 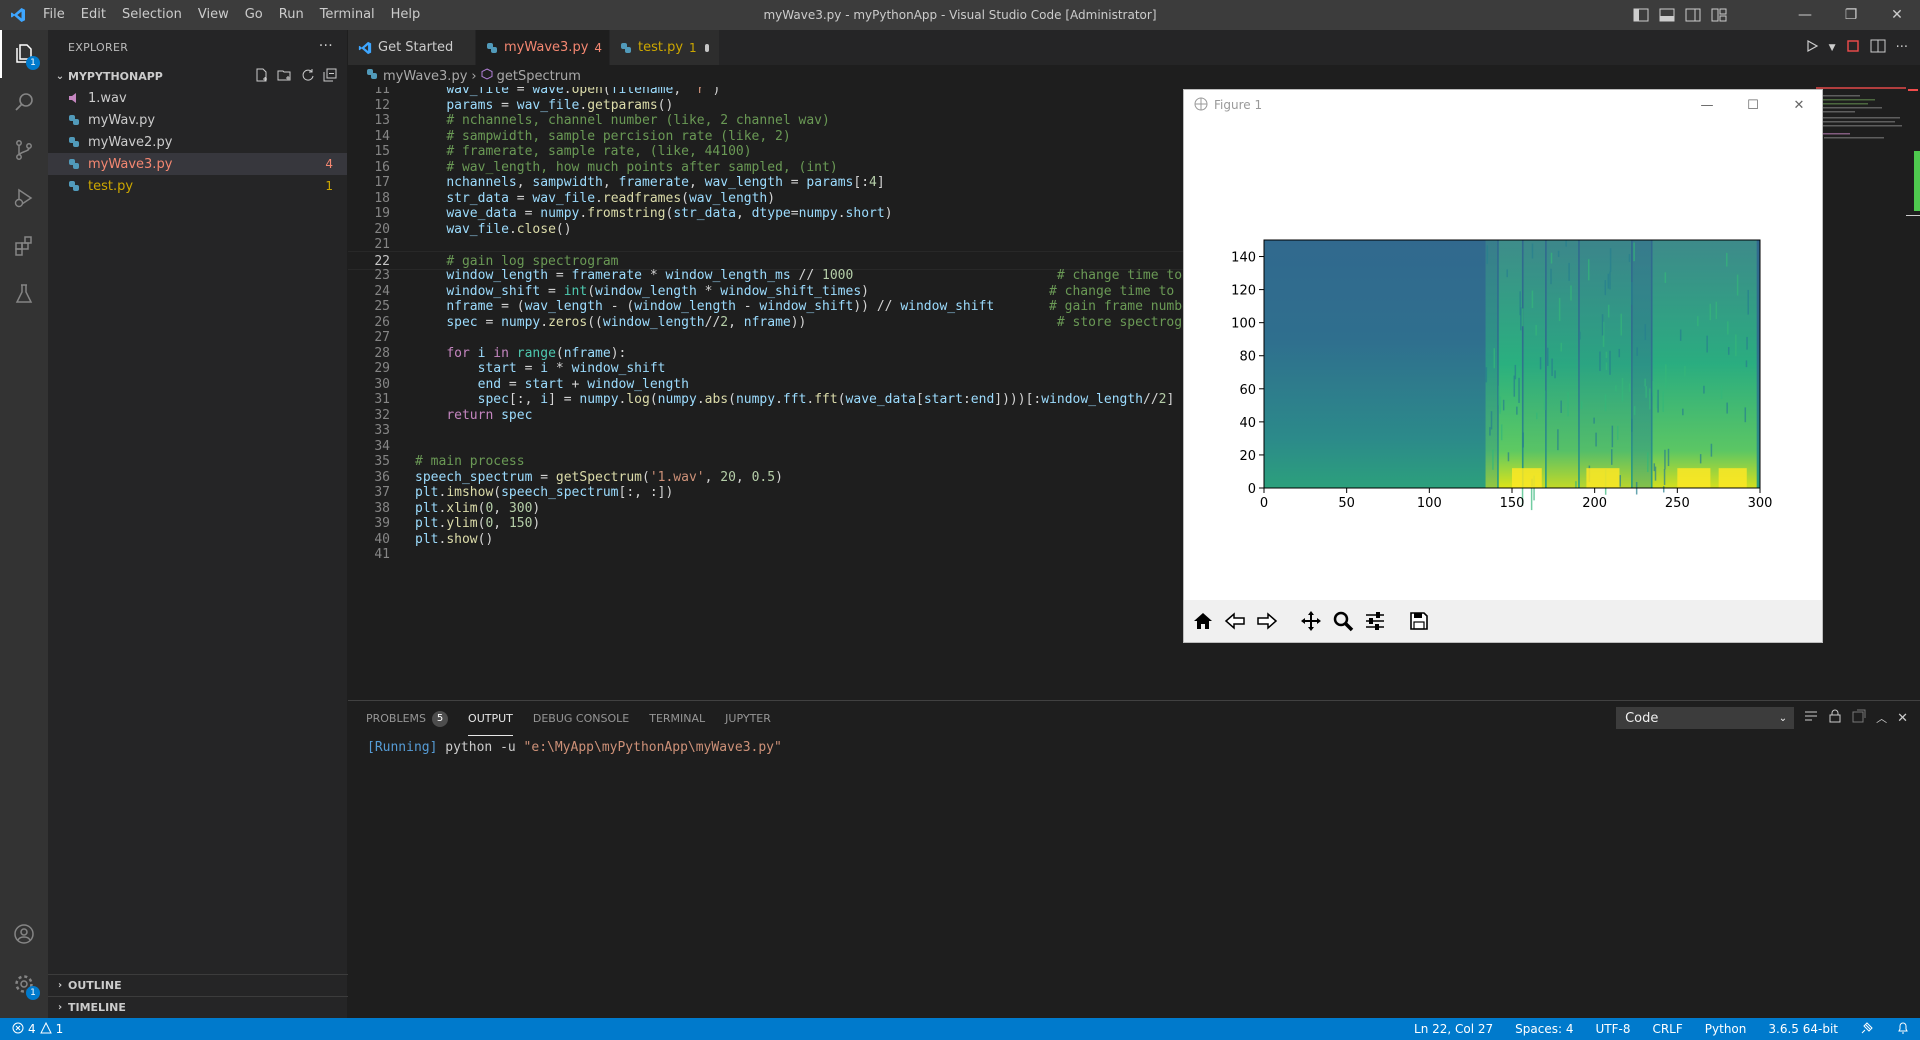 What do you see at coordinates (1719, 15) in the screenshot?
I see `customize-layout-icon` at bounding box center [1719, 15].